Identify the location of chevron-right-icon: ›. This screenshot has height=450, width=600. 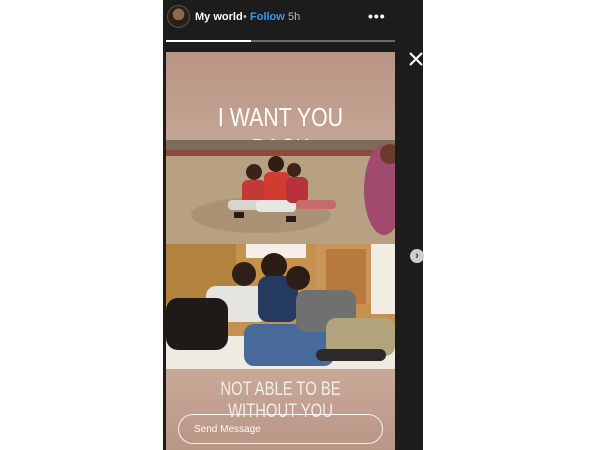
(417, 256).